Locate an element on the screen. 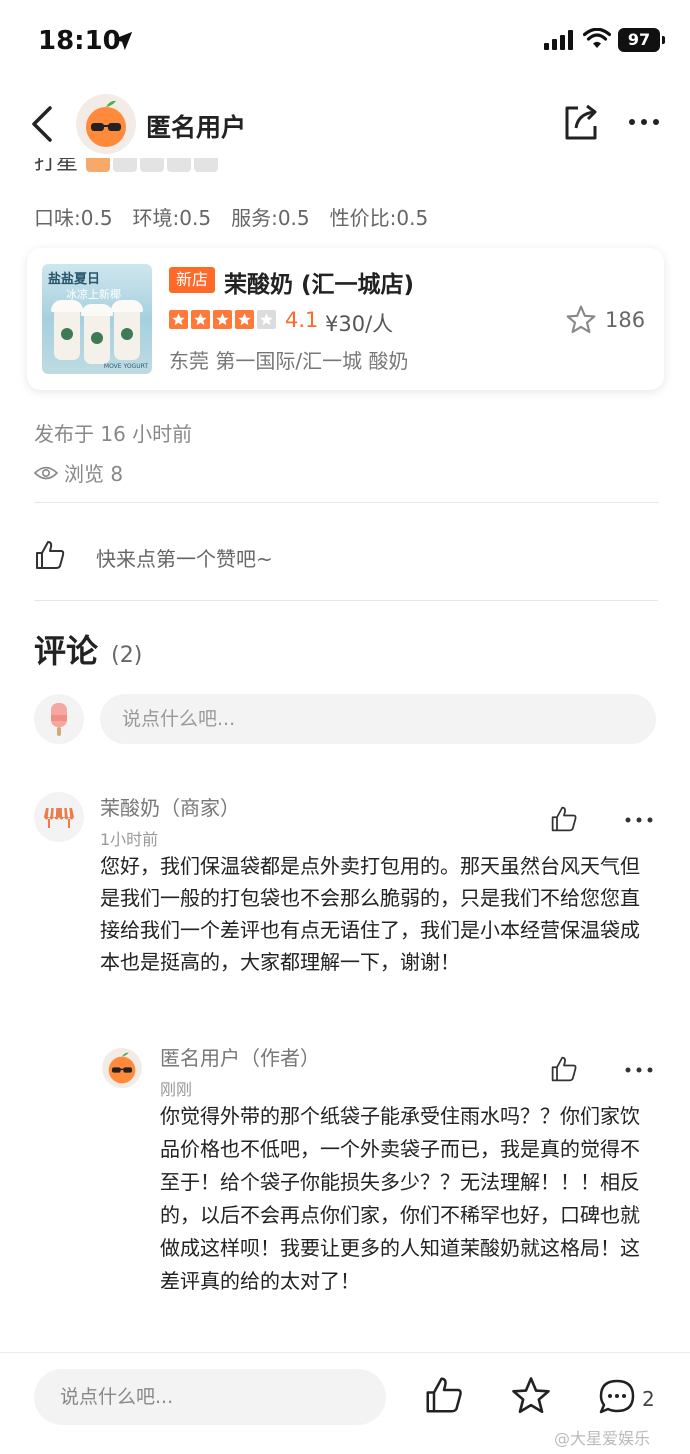 The image size is (690, 1454). reply-avatar is located at coordinates (122, 1068).